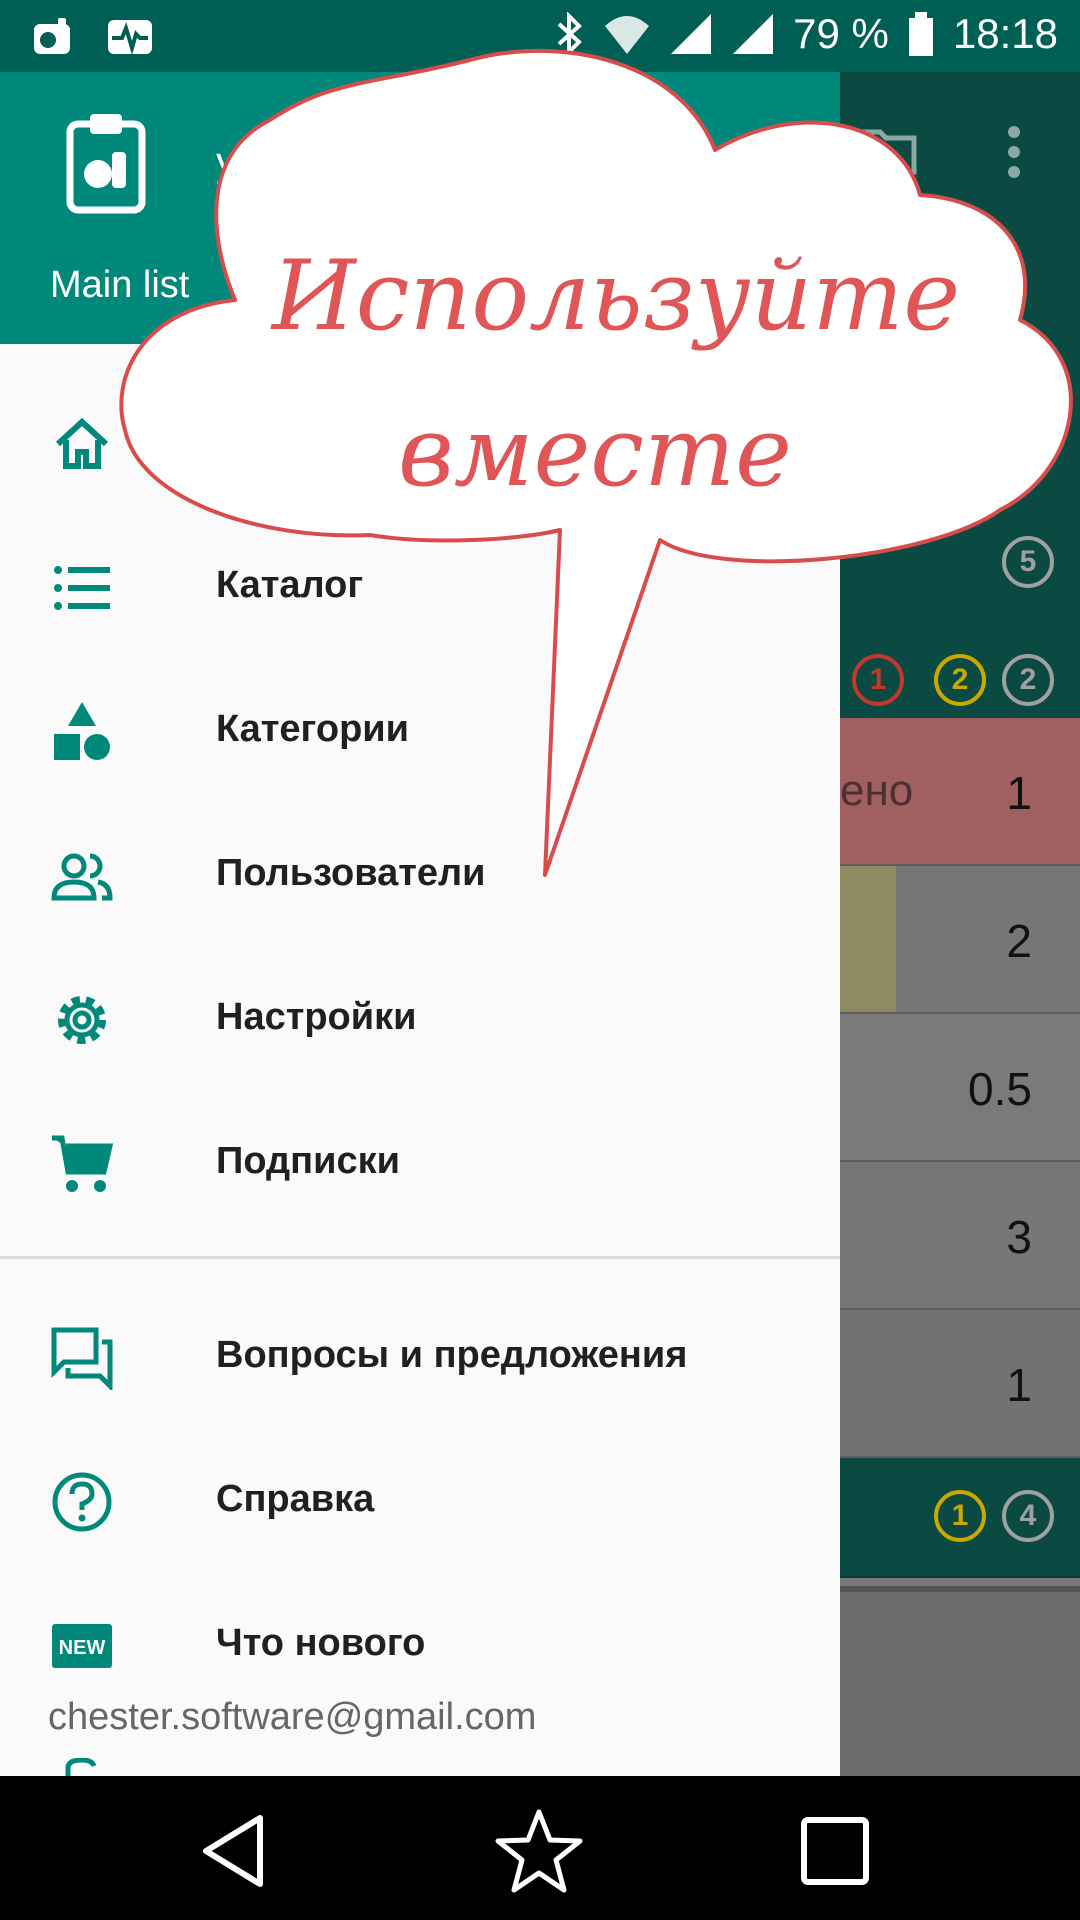 This screenshot has width=1080, height=1920. Describe the element at coordinates (1028, 562) in the screenshot. I see `count-badge: 5` at that location.